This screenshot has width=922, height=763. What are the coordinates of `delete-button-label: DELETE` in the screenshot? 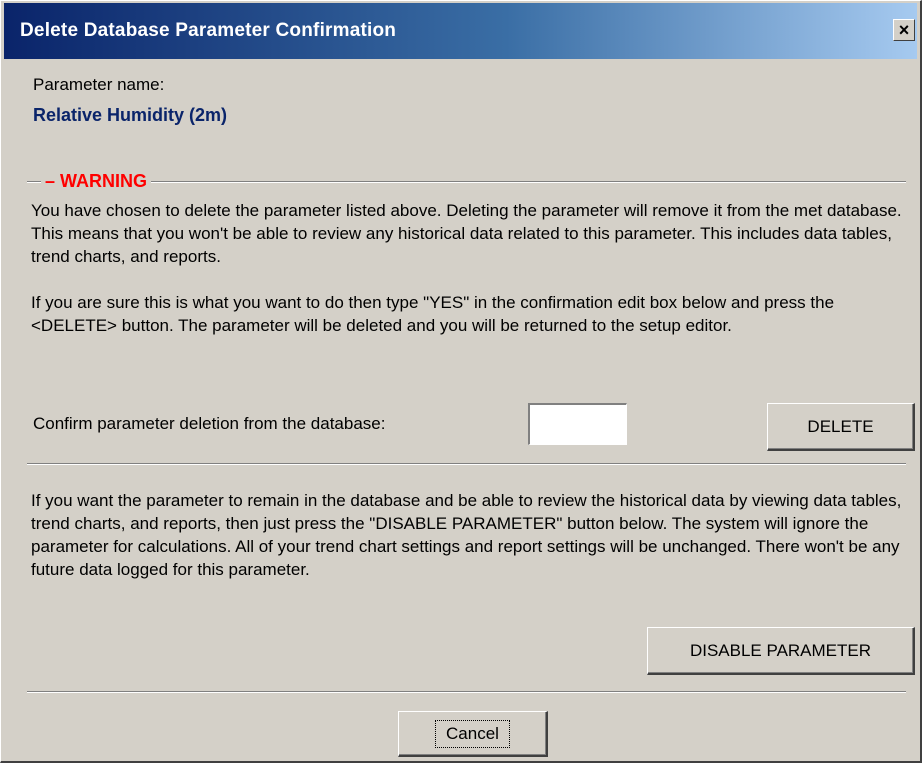 It's located at (840, 426).